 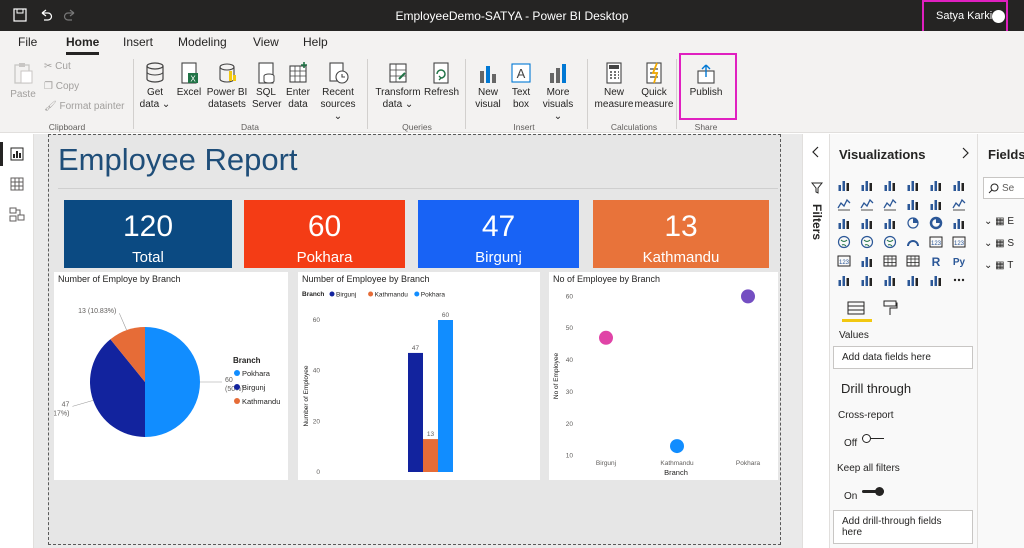 I want to click on smart-narrative-visual-icon, so click(x=913, y=280).